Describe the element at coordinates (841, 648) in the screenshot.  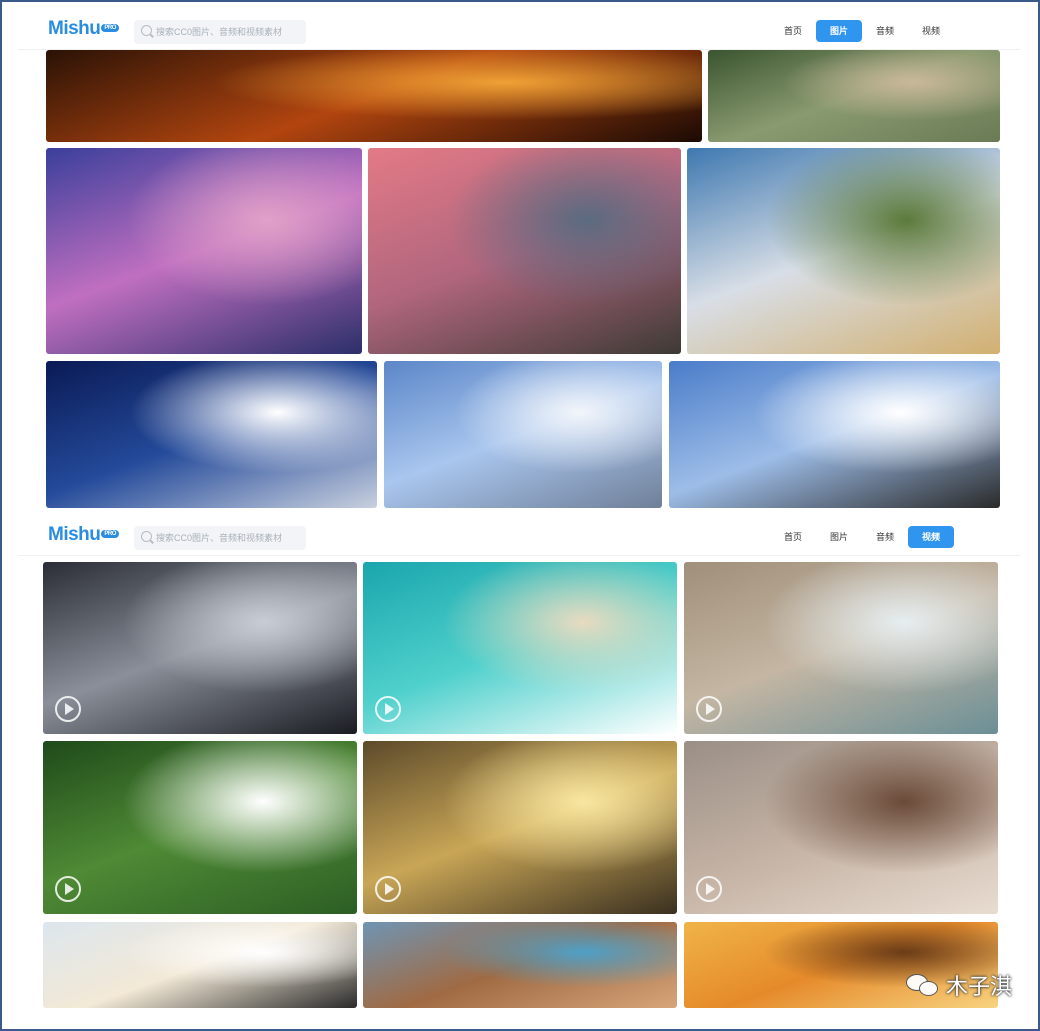
I see `shoreline-aerial-video` at that location.